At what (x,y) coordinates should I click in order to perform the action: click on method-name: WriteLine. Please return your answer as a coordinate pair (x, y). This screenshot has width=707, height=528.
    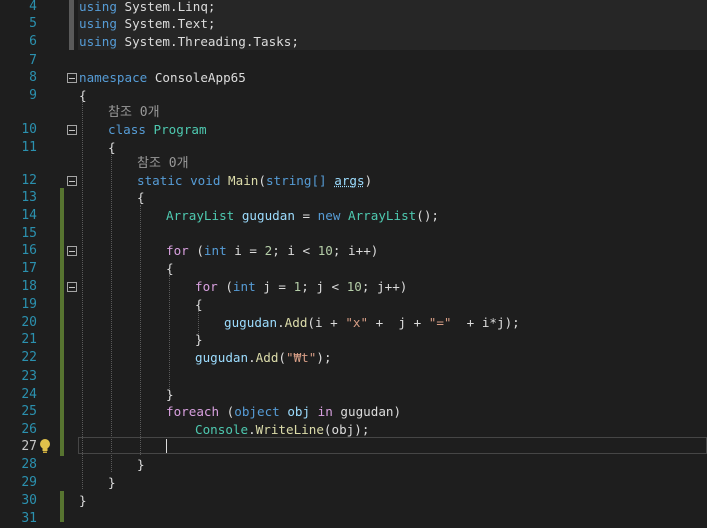
    Looking at the image, I should click on (289, 429).